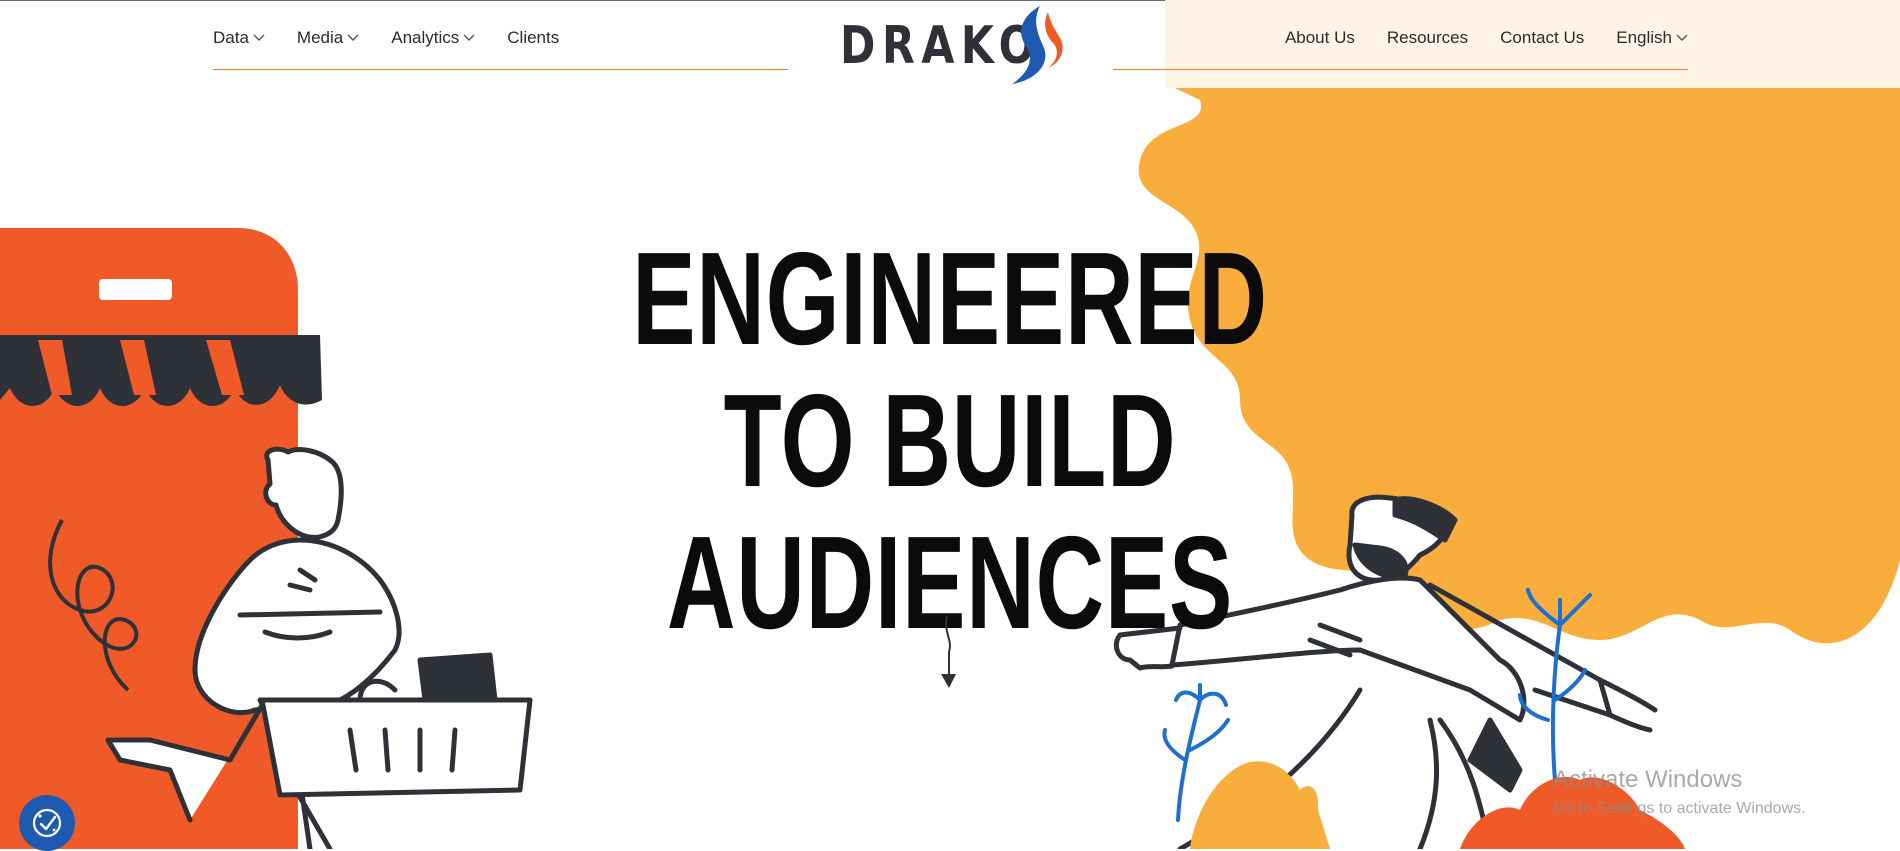 The height and width of the screenshot is (851, 1900). I want to click on secondary-nav: About Us Resources Contact Us English, so click(1470, 38).